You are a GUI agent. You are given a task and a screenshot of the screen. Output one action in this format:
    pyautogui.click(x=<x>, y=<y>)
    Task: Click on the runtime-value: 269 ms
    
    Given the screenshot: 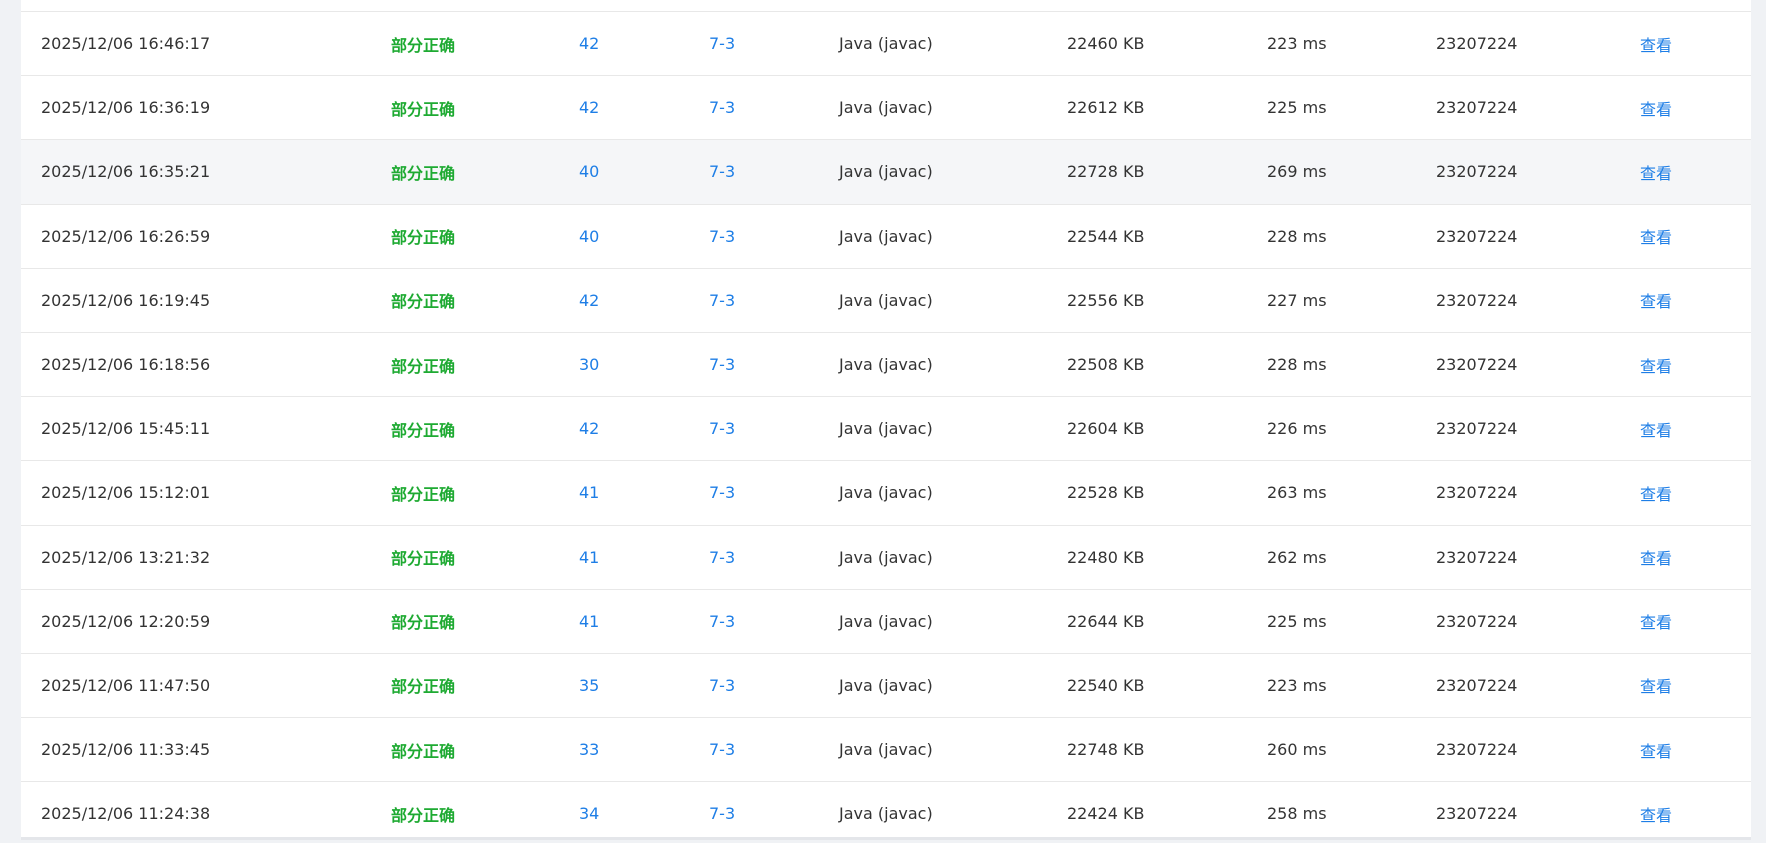 What is the action you would take?
    pyautogui.click(x=1297, y=172)
    